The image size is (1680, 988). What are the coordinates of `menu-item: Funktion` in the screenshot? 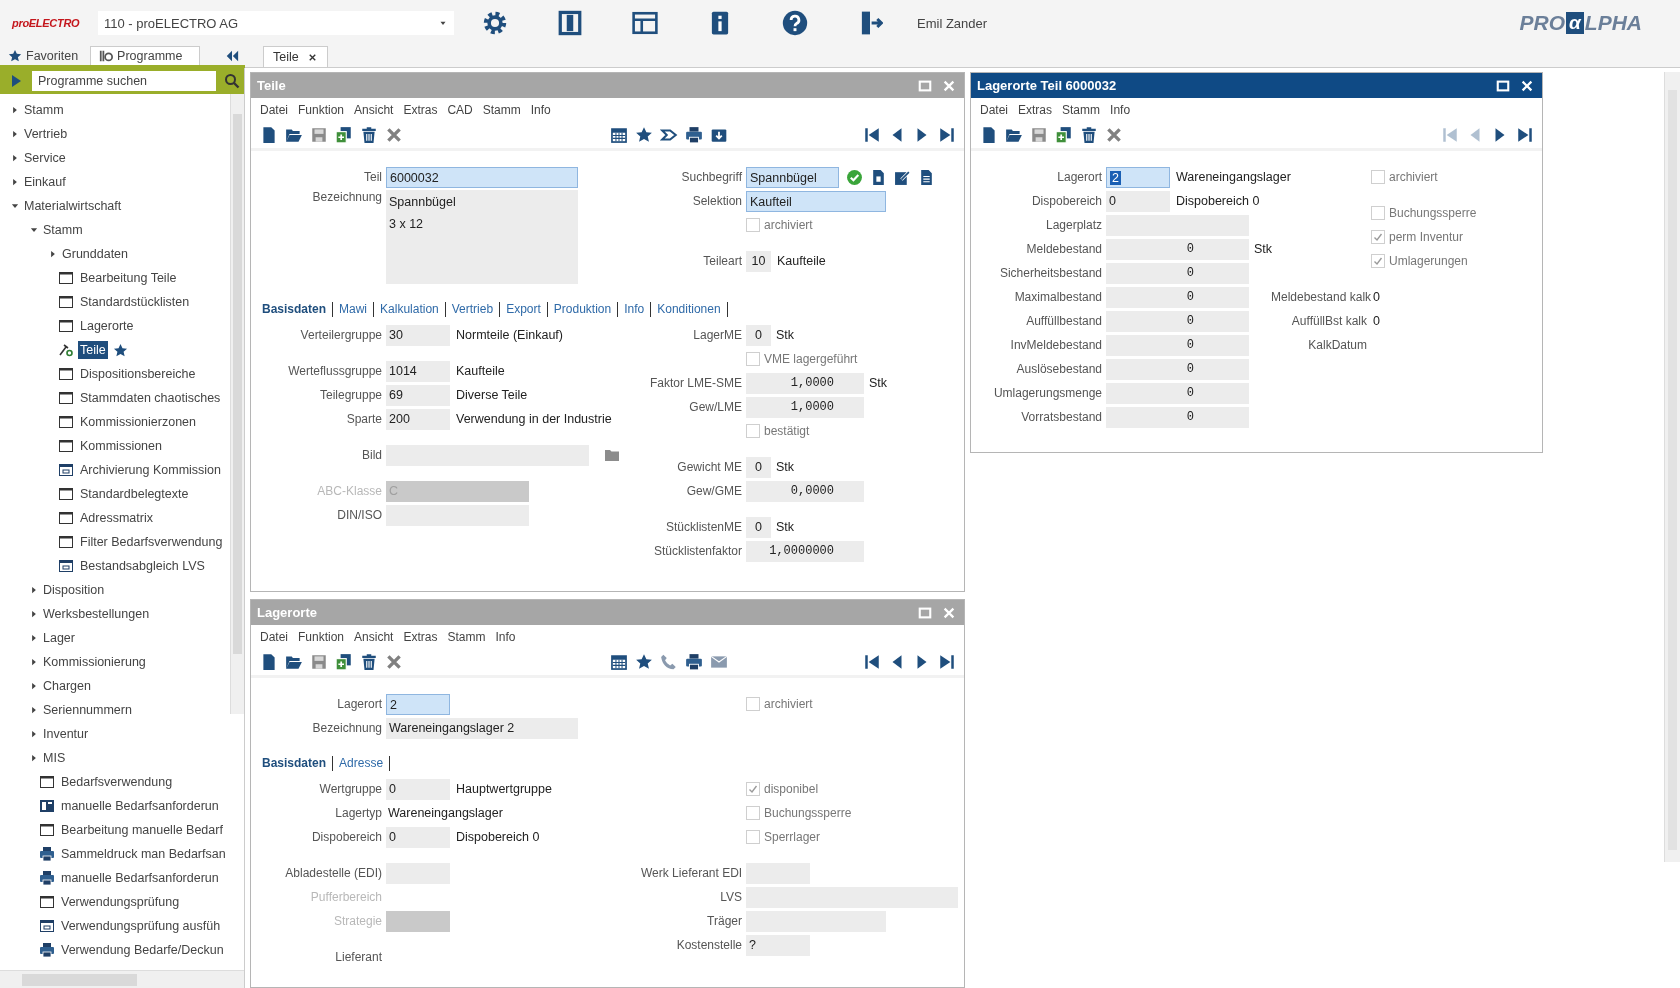 It's located at (321, 110).